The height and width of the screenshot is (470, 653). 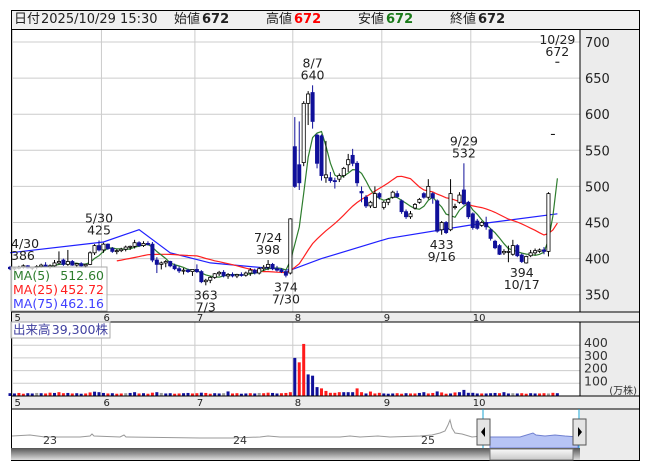 I want to click on price-annotation: 7/24398, so click(x=268, y=243).